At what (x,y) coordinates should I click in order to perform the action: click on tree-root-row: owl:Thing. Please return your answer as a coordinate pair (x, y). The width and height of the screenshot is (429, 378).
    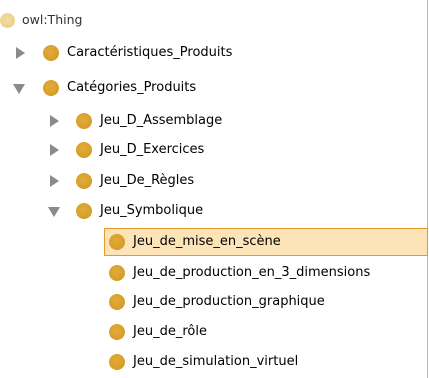
    Looking at the image, I should click on (43, 20).